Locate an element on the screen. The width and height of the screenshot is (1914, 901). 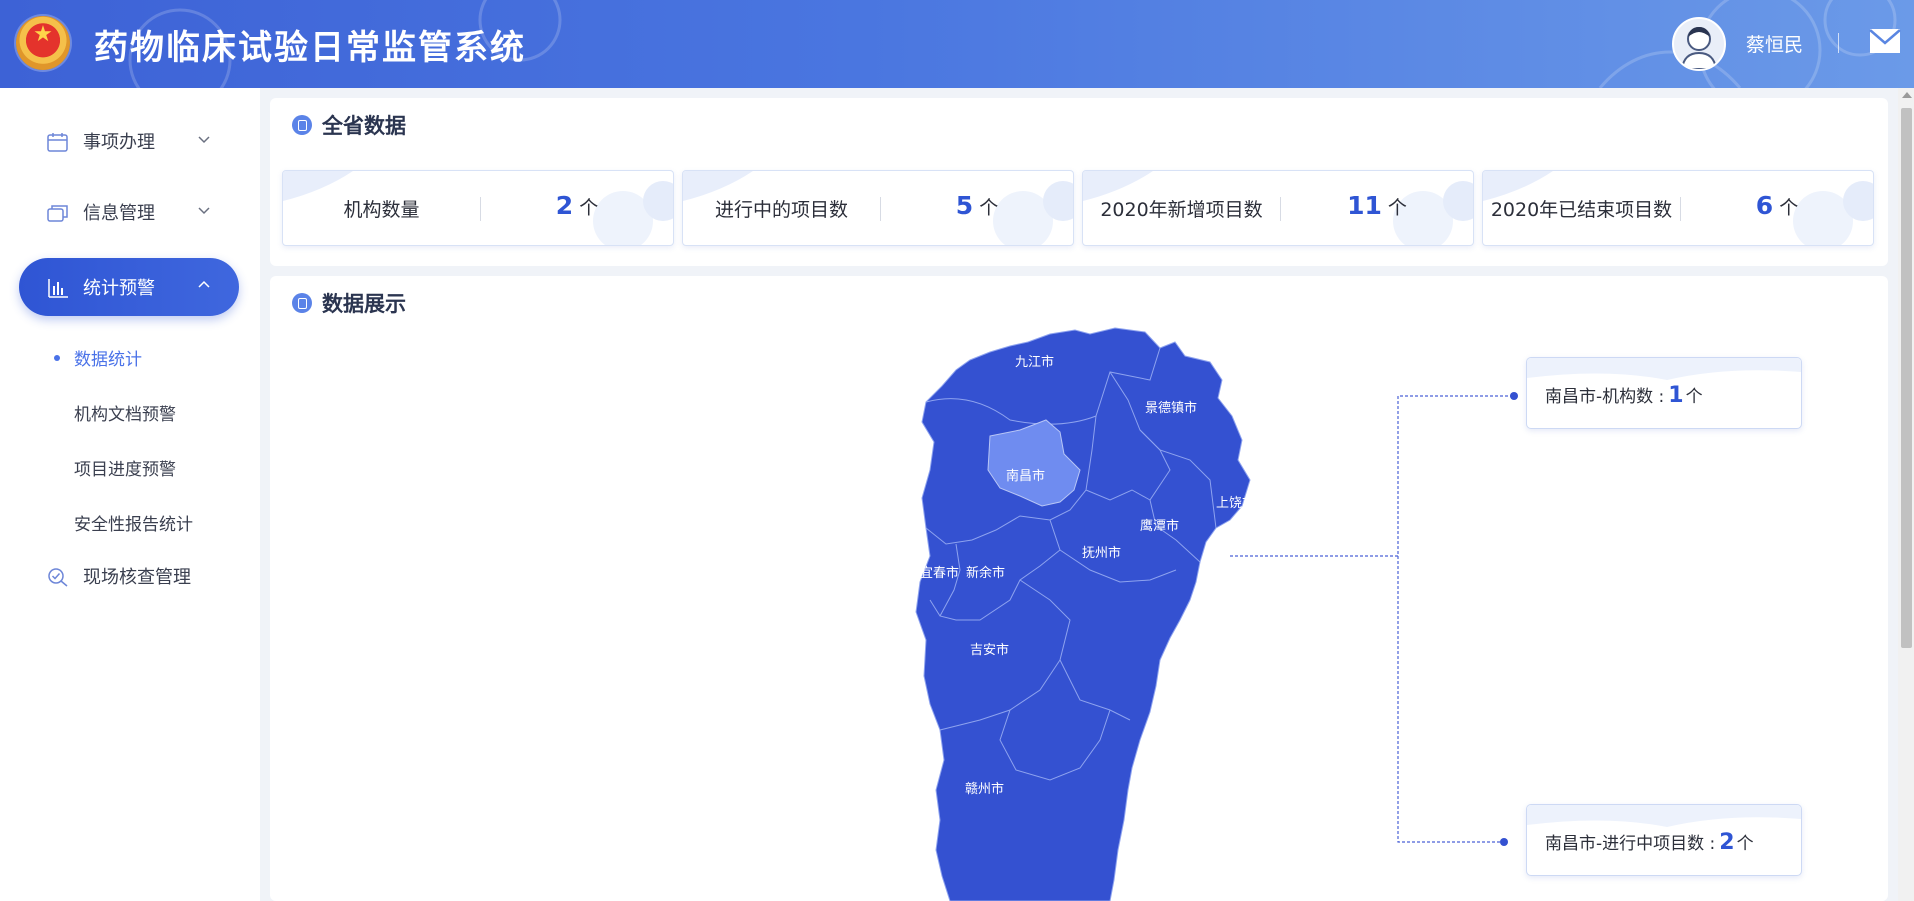
calendar-icon is located at coordinates (57, 142).